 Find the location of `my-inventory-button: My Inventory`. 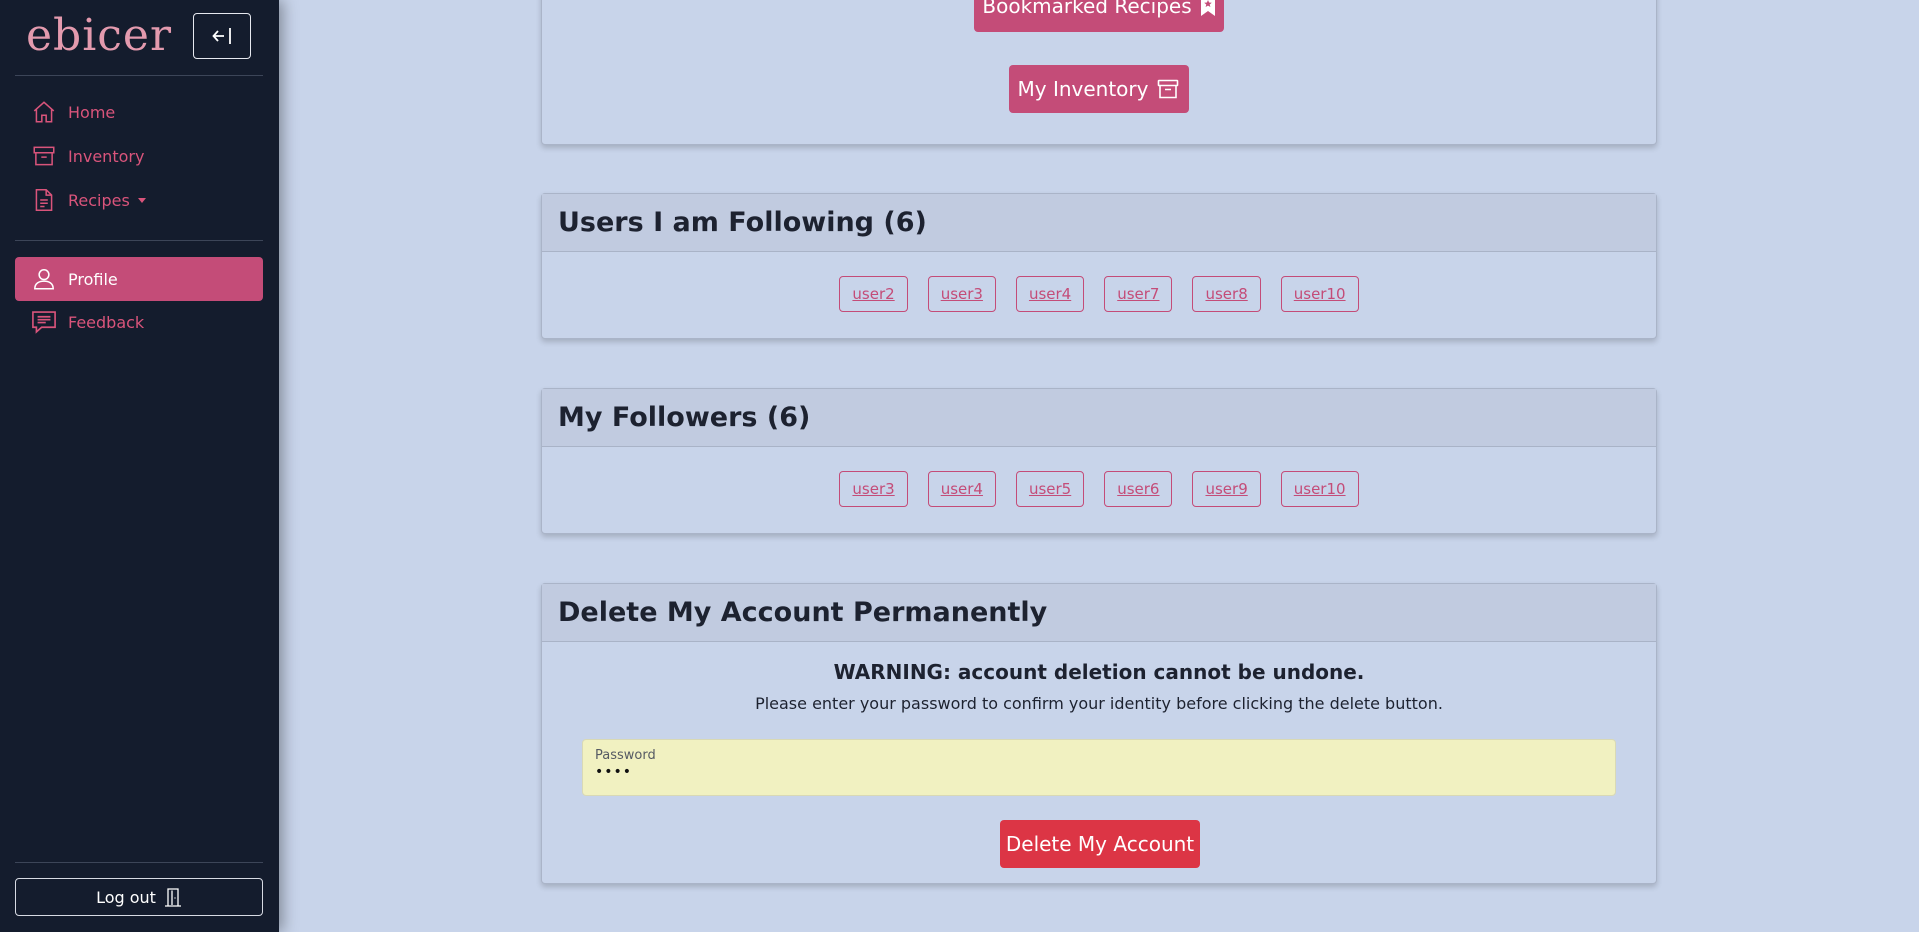

my-inventory-button: My Inventory is located at coordinates (1099, 89).